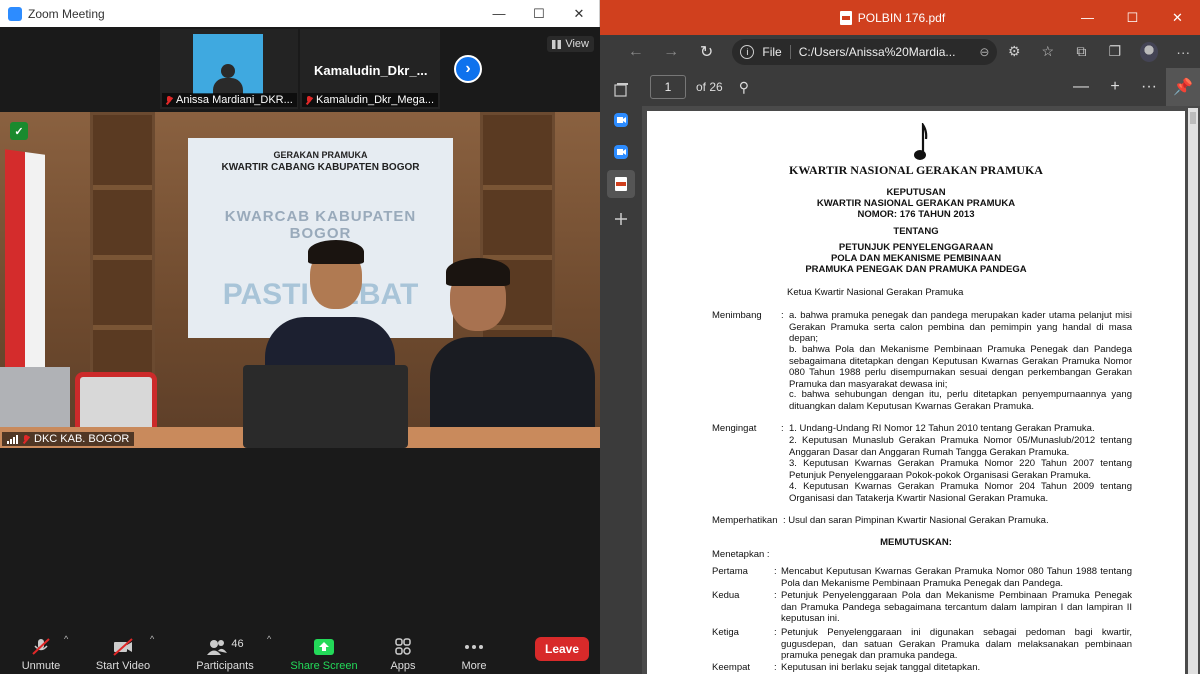 The height and width of the screenshot is (674, 1200). I want to click on settings-more-icon: ···, so click(1183, 52).